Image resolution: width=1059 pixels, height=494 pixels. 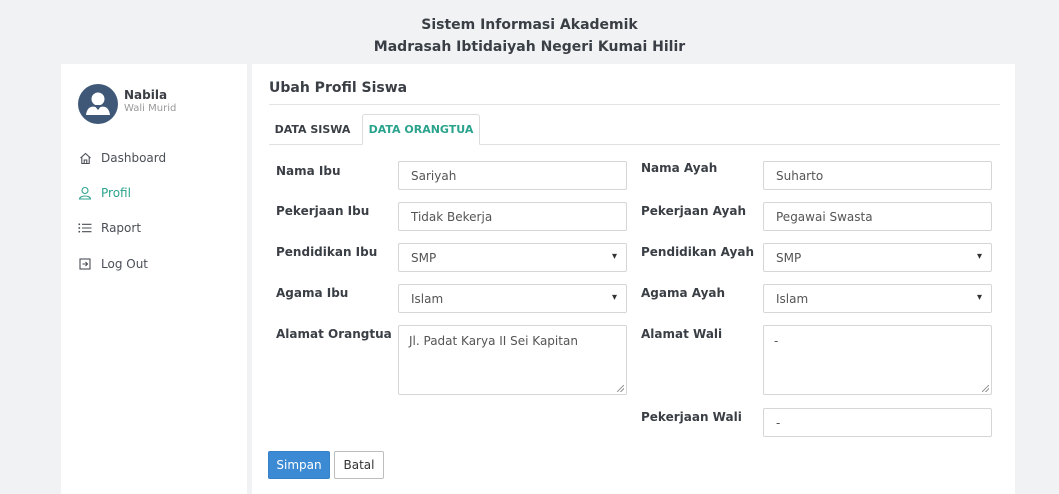 I want to click on sidebar-item-logout: Log Out, so click(x=113, y=264).